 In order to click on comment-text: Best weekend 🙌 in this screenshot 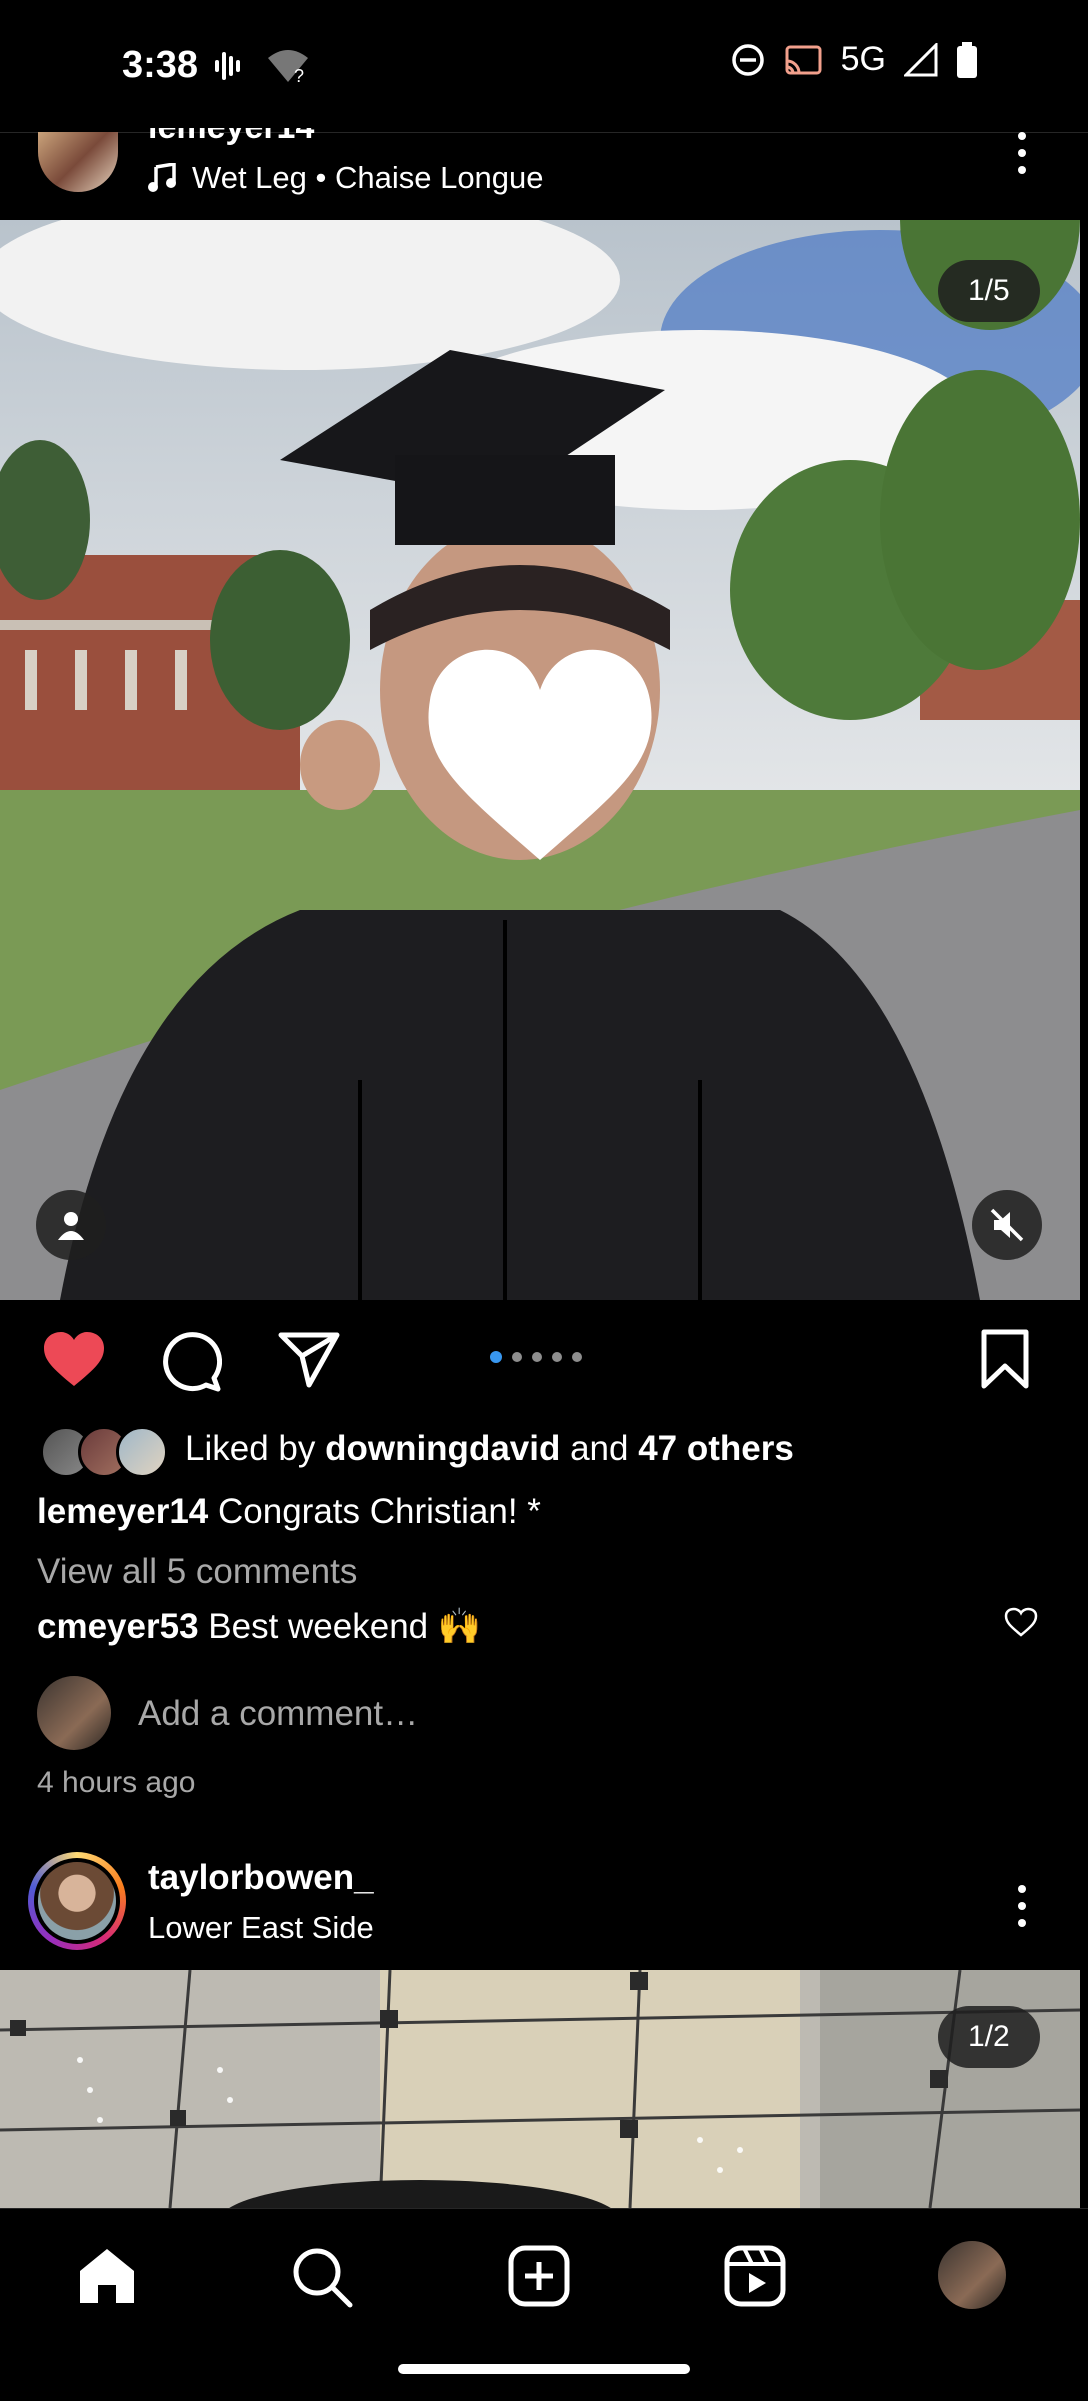, I will do `click(340, 1626)`.